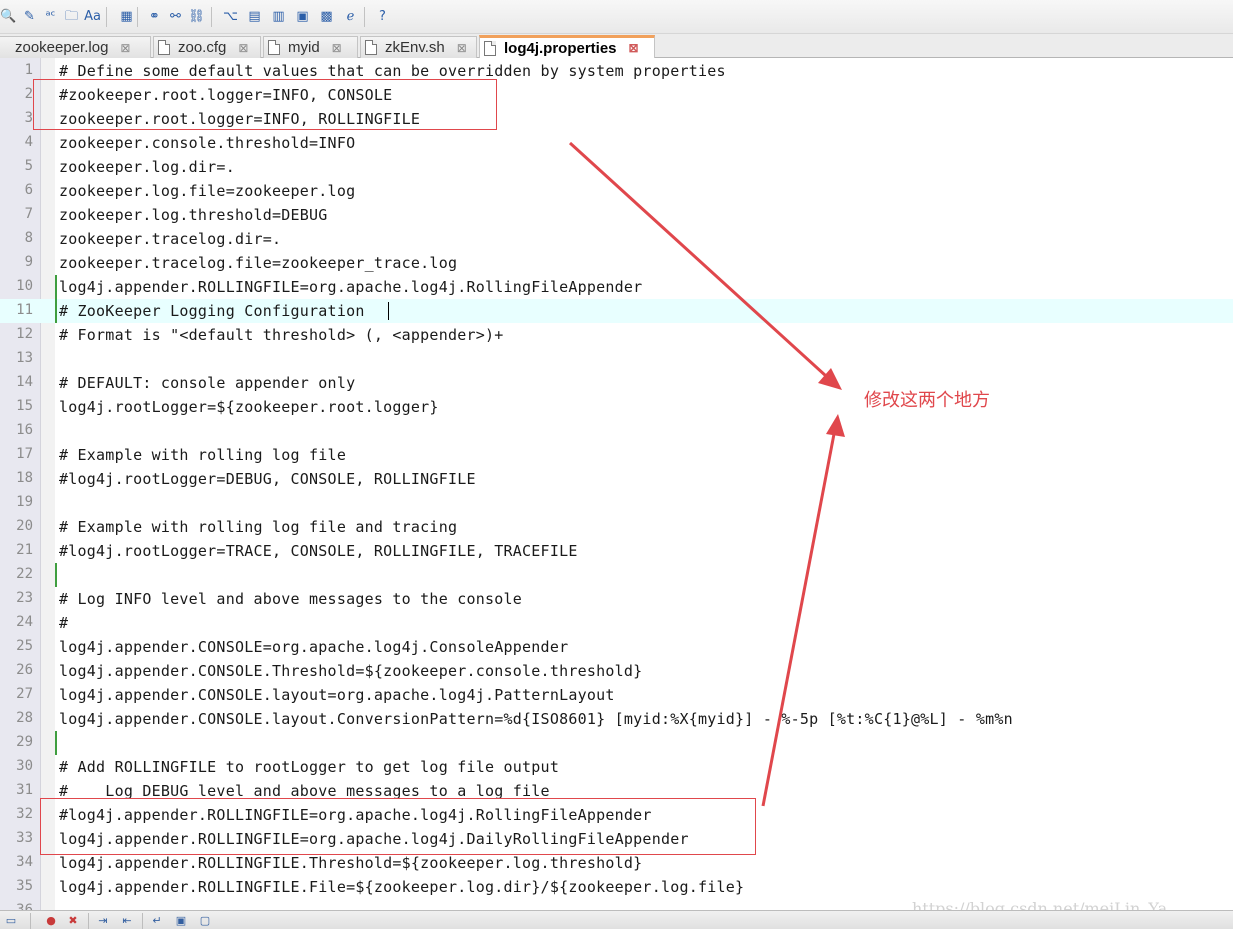  Describe the element at coordinates (207, 47) in the screenshot. I see `tab-zoo-cfg: zoo.cfg ⊠` at that location.